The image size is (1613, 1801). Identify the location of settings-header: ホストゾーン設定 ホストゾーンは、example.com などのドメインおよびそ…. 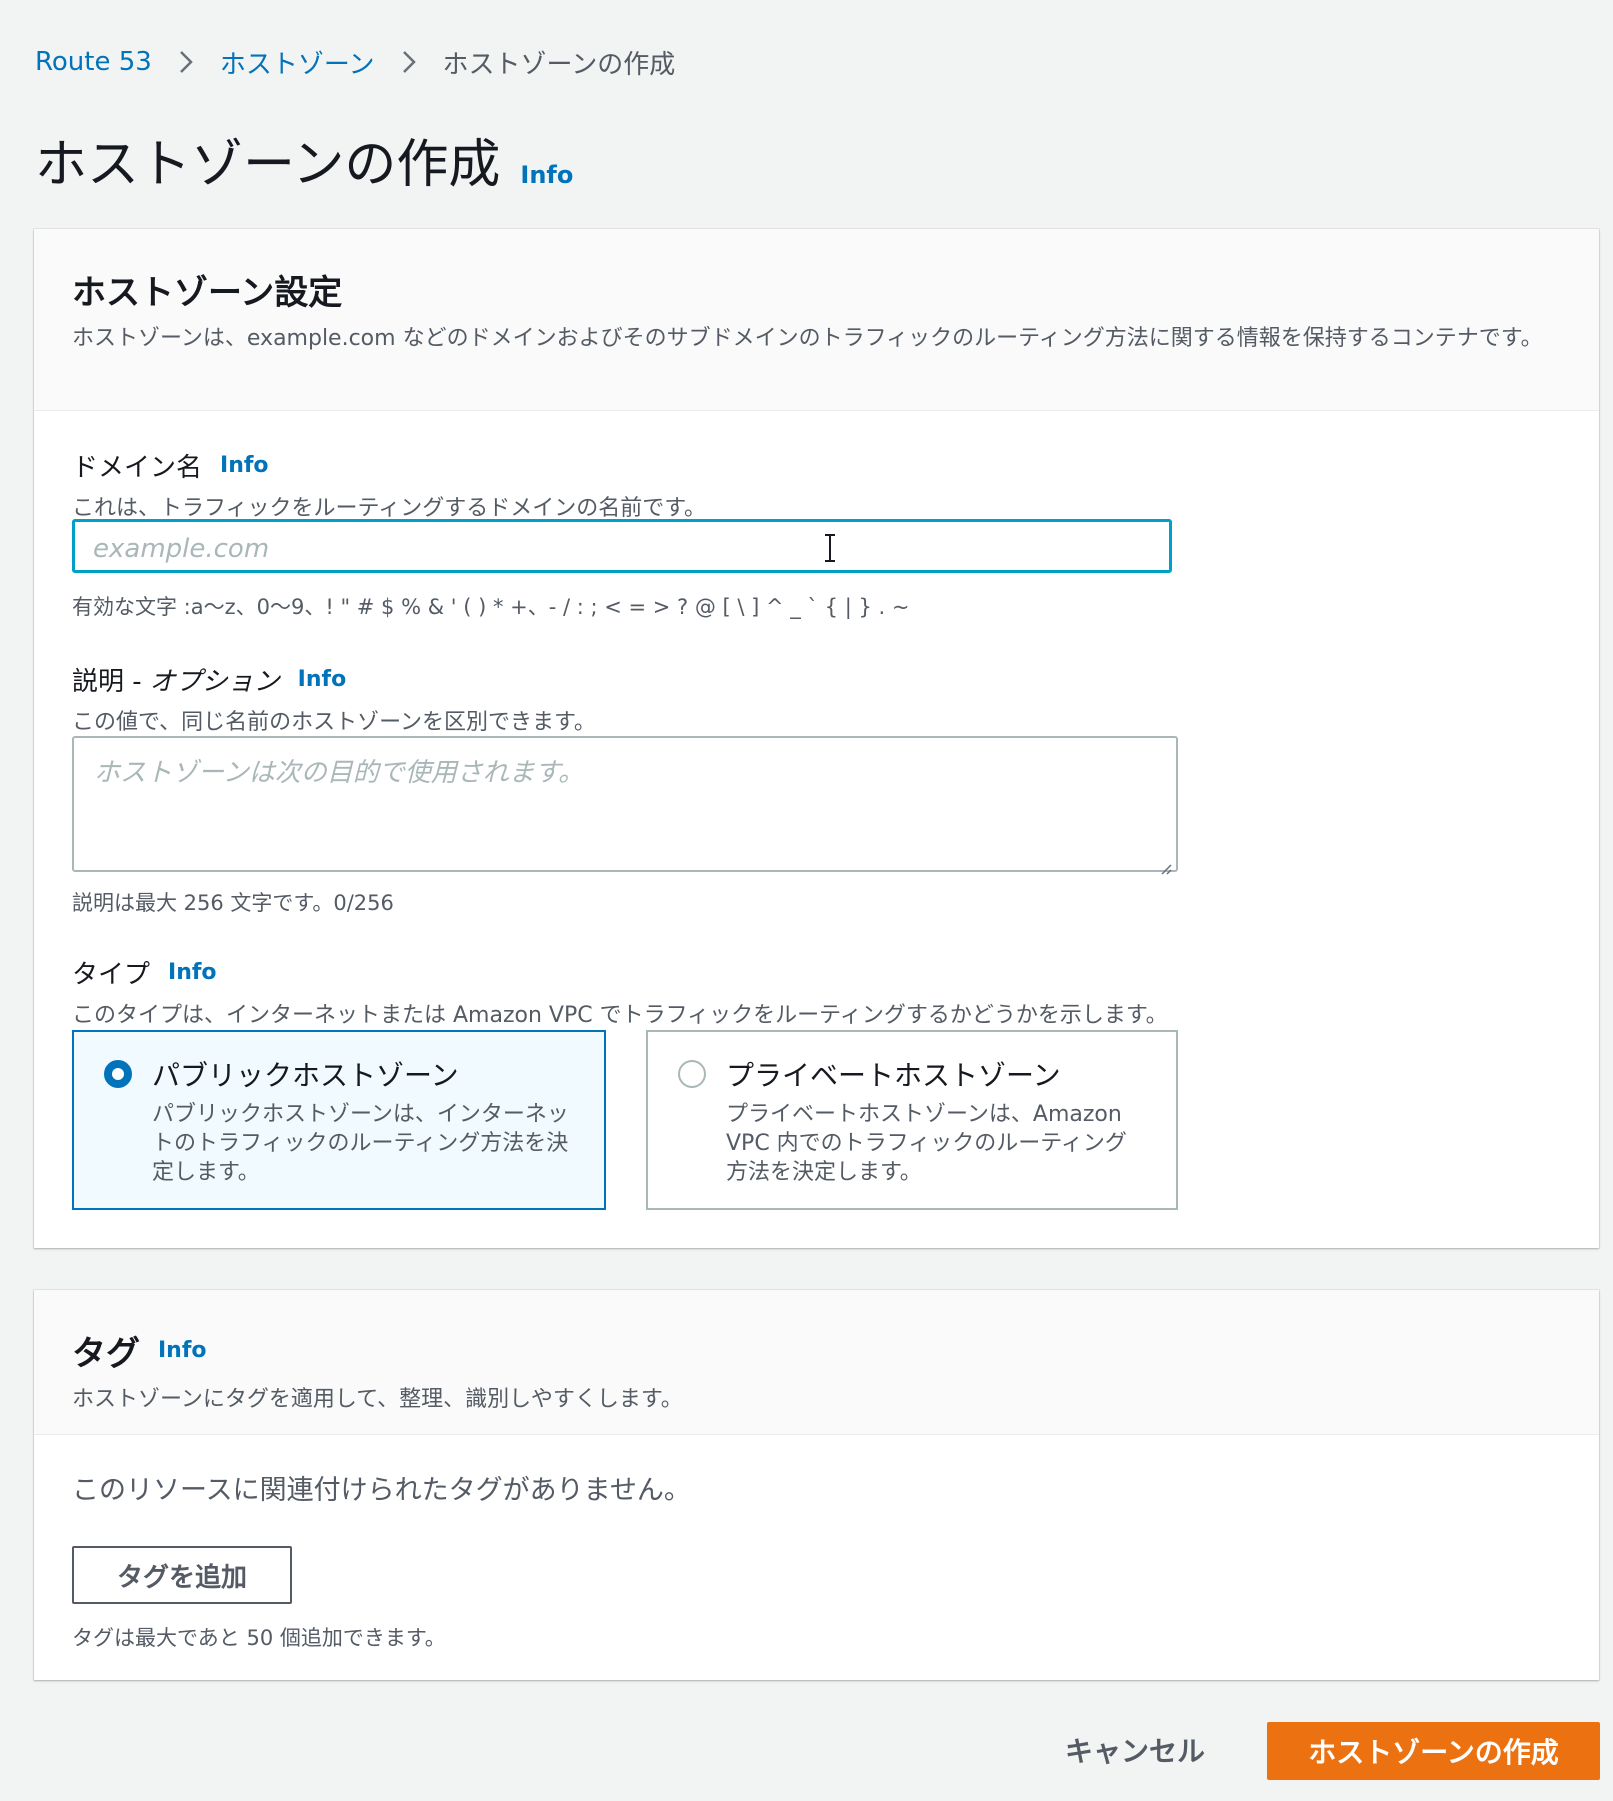
(816, 320).